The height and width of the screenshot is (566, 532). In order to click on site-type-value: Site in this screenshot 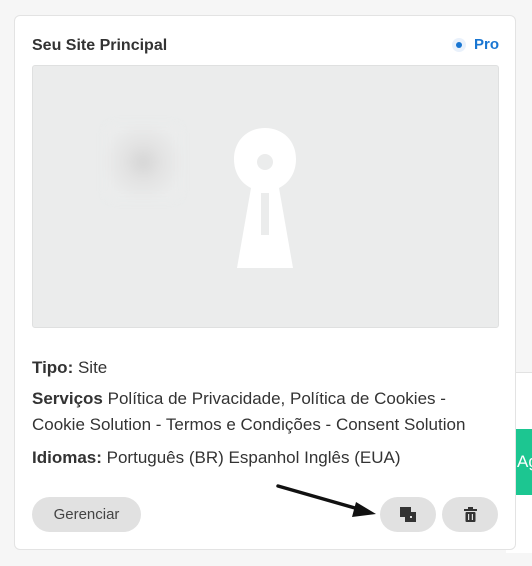, I will do `click(92, 367)`.